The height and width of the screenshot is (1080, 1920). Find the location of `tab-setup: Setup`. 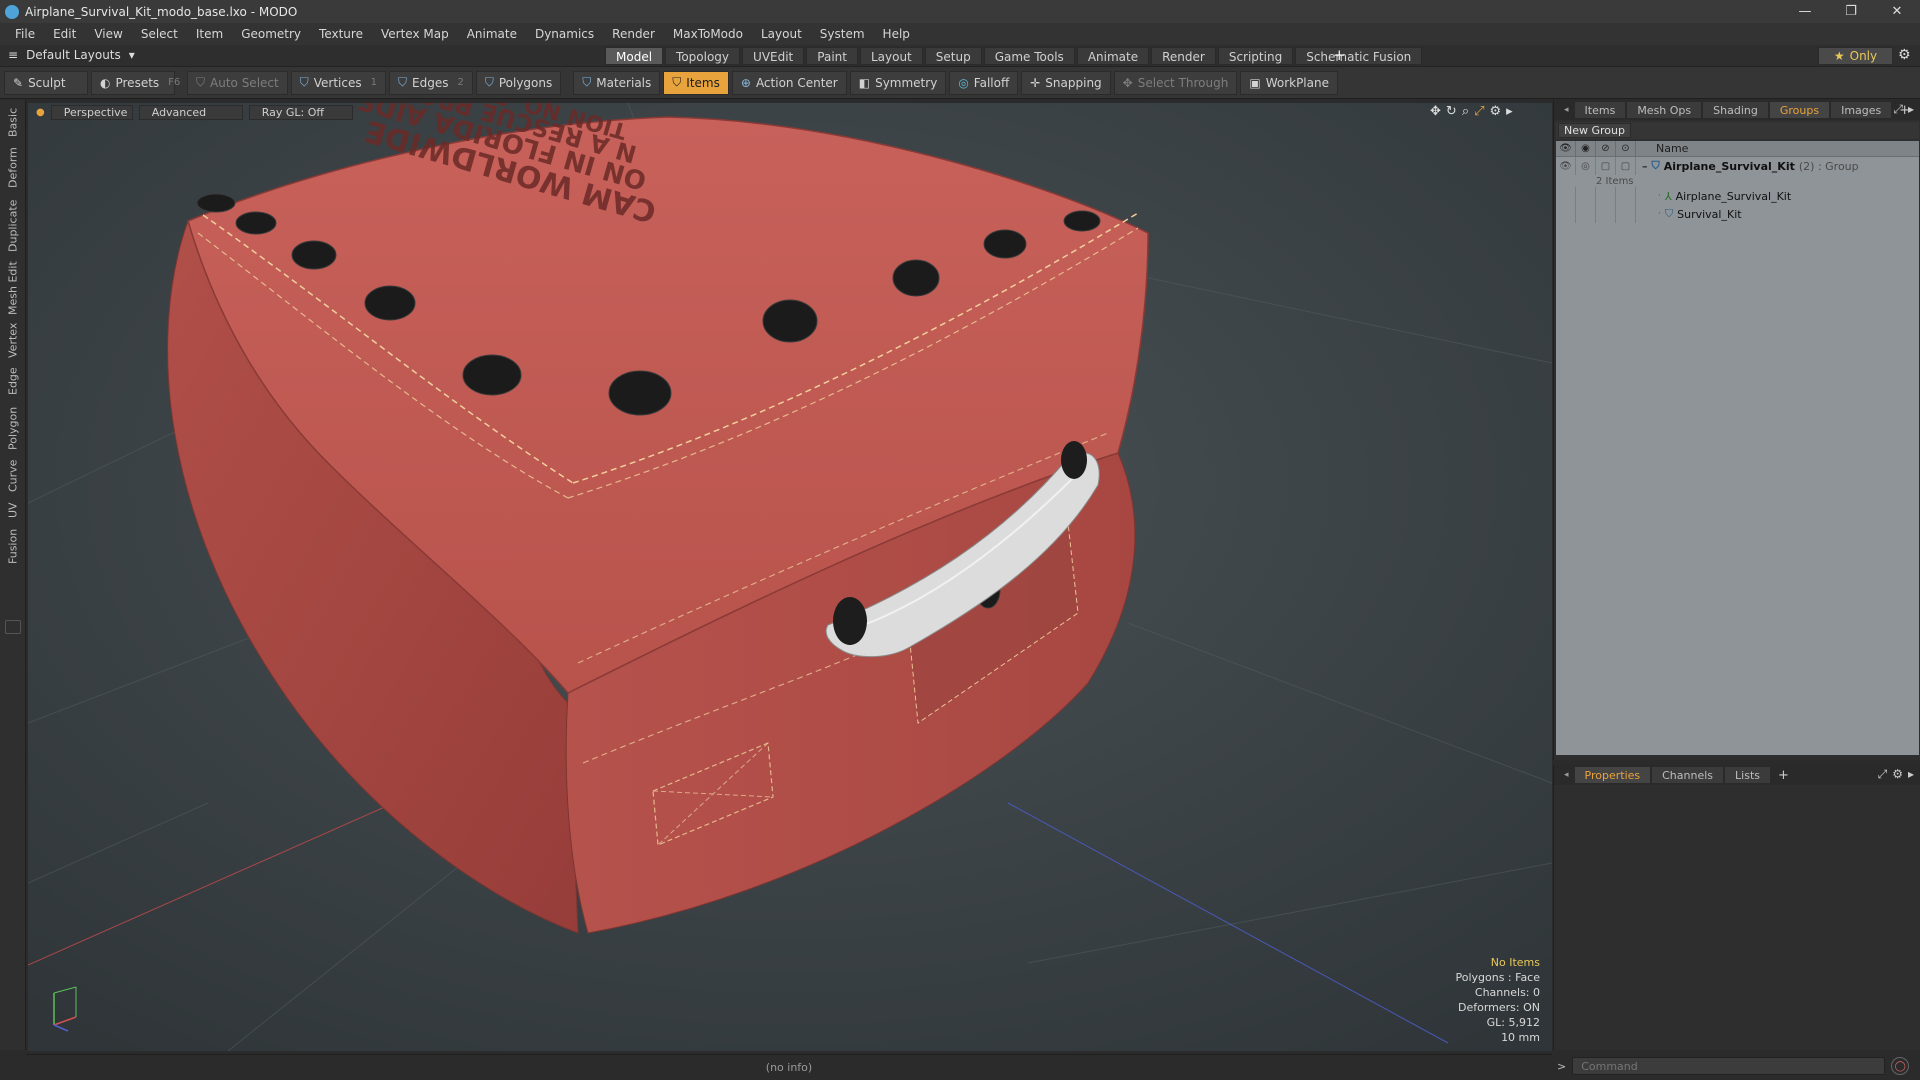

tab-setup: Setup is located at coordinates (953, 56).